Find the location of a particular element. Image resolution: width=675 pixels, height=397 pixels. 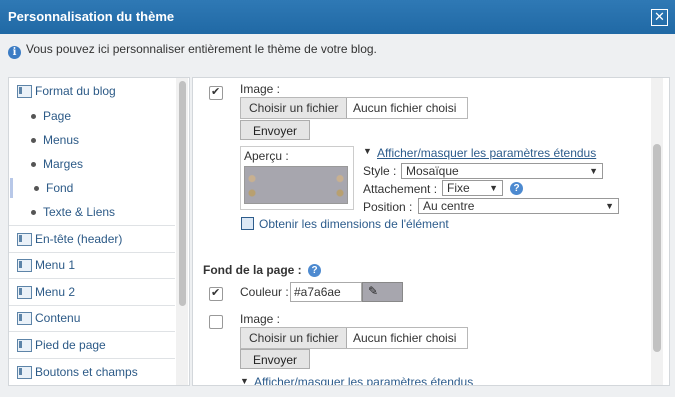

toggle-extended-params-link: Afficher/masquer les paramètres étendus is located at coordinates (486, 153).